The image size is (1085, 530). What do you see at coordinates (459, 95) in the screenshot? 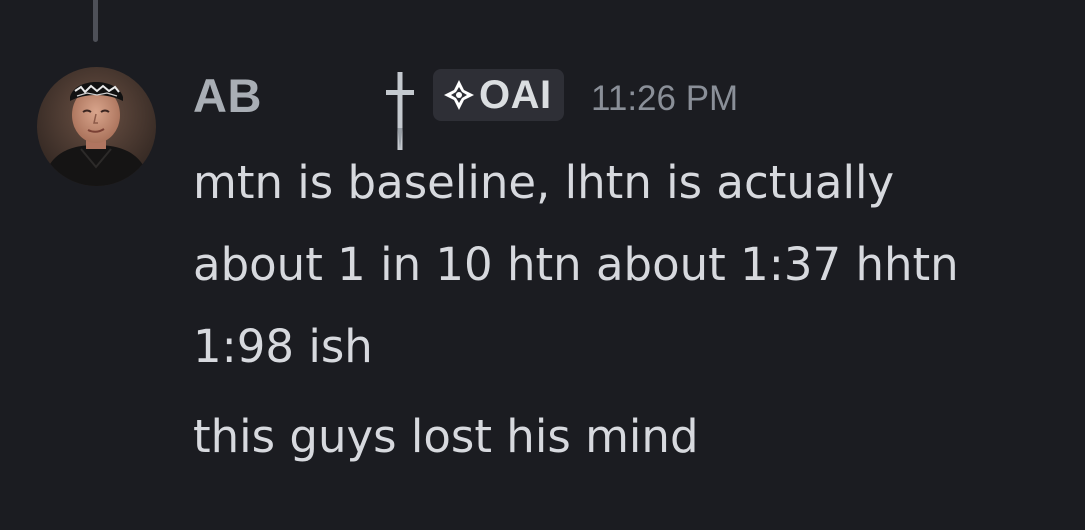
I see `diamond-sparkle-icon` at bounding box center [459, 95].